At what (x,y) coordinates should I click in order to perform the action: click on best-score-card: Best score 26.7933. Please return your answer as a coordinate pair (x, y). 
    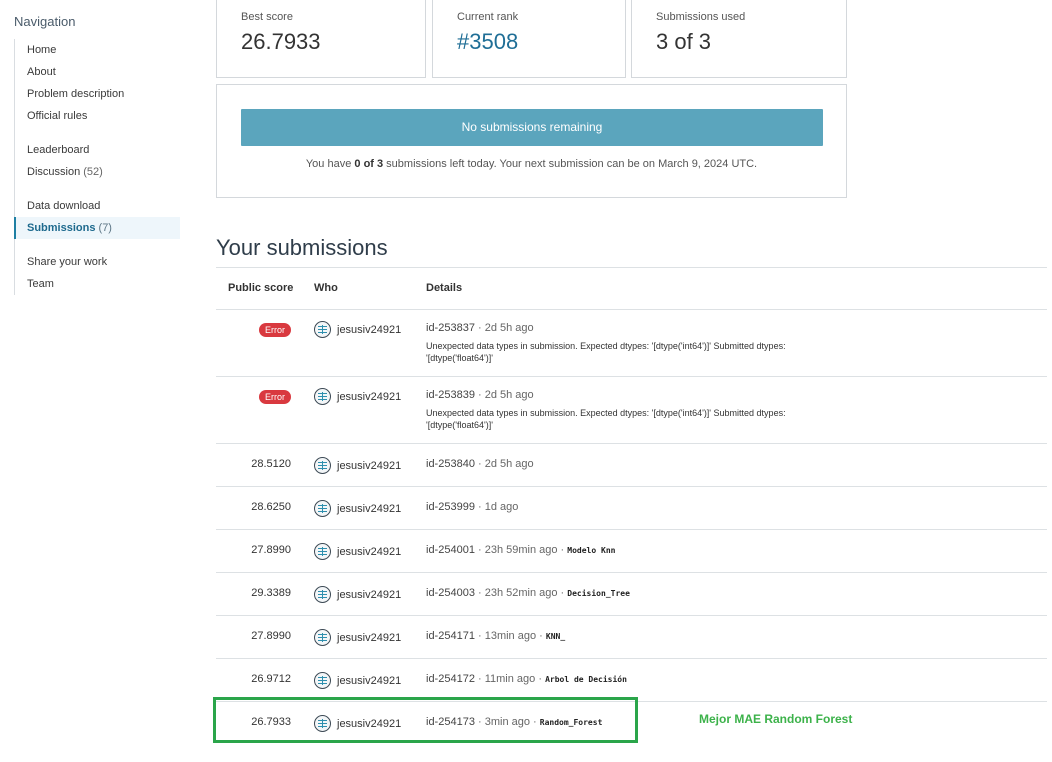
    Looking at the image, I should click on (321, 39).